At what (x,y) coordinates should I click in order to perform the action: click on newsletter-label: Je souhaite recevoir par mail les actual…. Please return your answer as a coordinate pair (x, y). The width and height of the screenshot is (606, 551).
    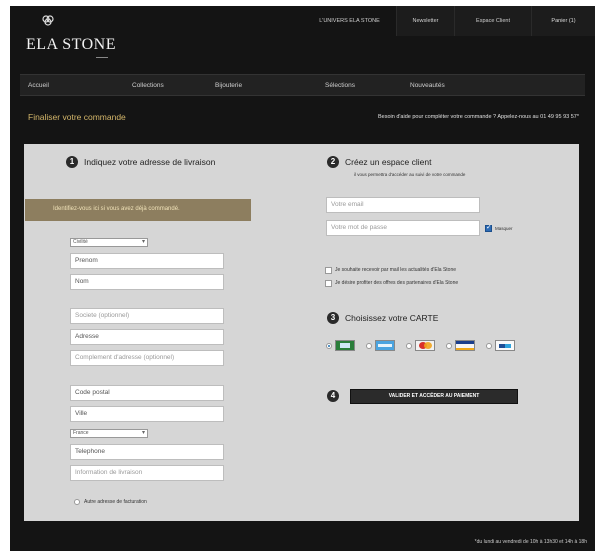
    Looking at the image, I should click on (396, 270).